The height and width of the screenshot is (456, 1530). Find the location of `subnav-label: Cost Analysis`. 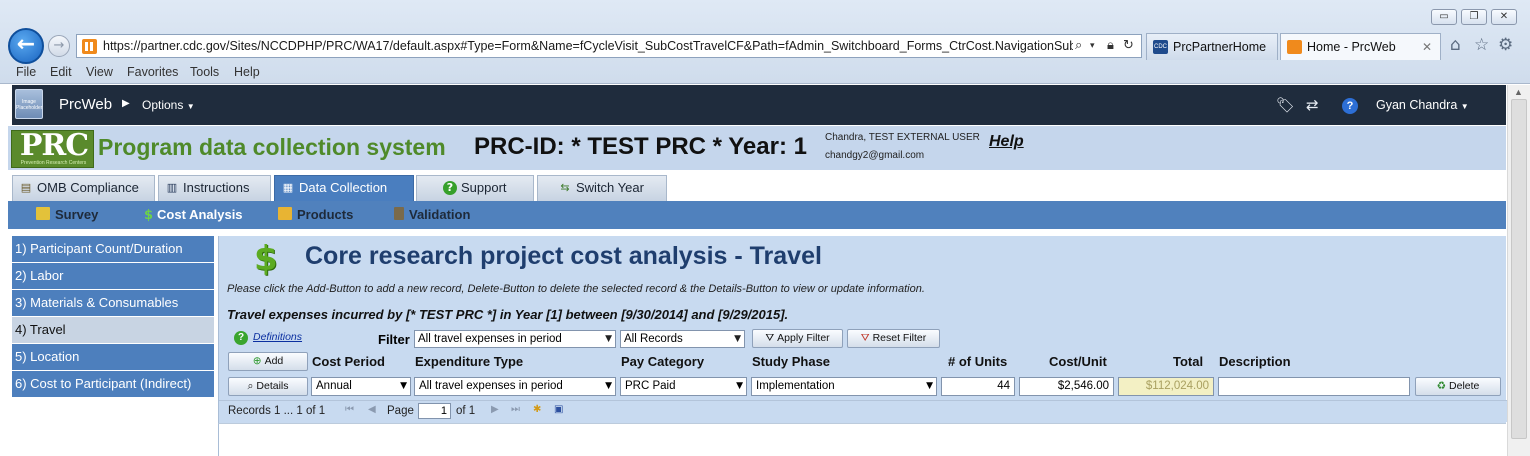

subnav-label: Cost Analysis is located at coordinates (200, 214).